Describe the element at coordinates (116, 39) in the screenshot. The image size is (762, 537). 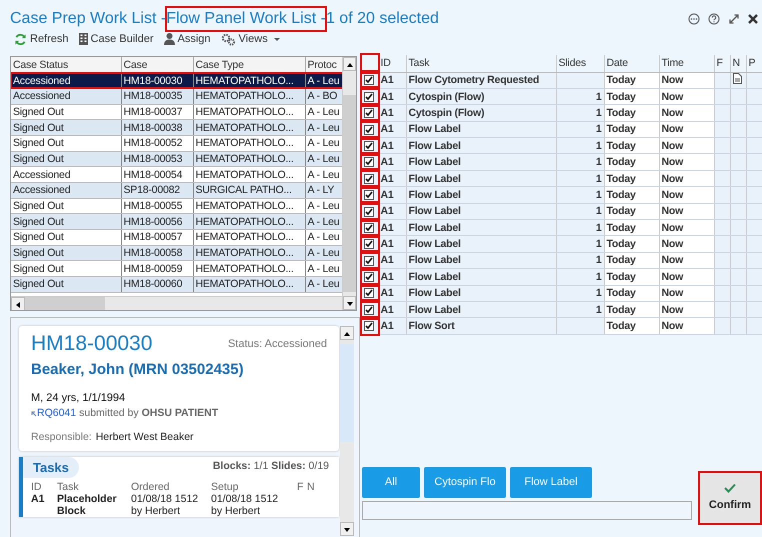
I see `toolbar-button: Case Builder` at that location.